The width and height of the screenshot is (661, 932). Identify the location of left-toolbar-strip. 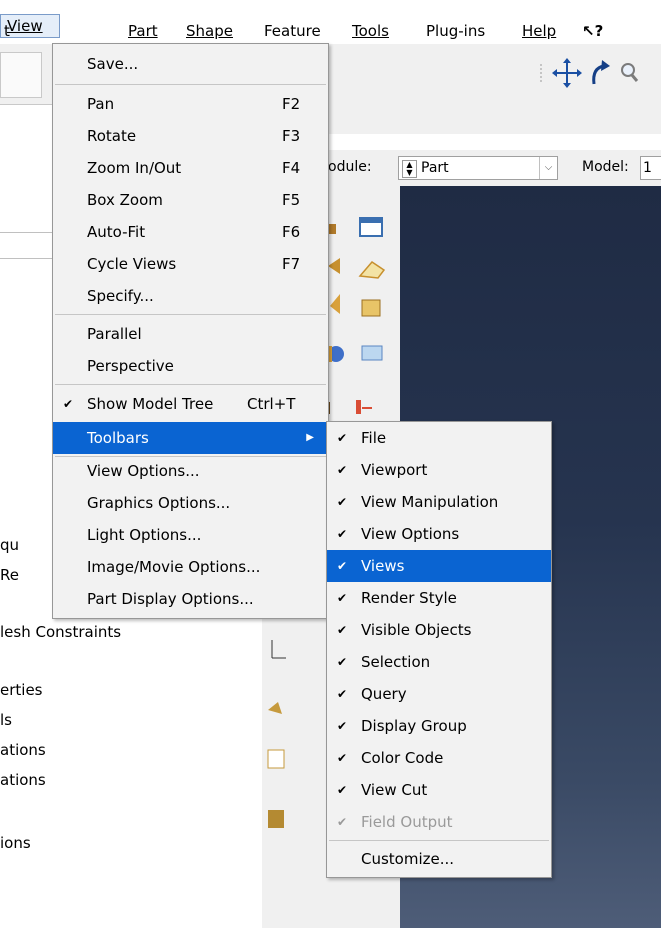
(26, 74).